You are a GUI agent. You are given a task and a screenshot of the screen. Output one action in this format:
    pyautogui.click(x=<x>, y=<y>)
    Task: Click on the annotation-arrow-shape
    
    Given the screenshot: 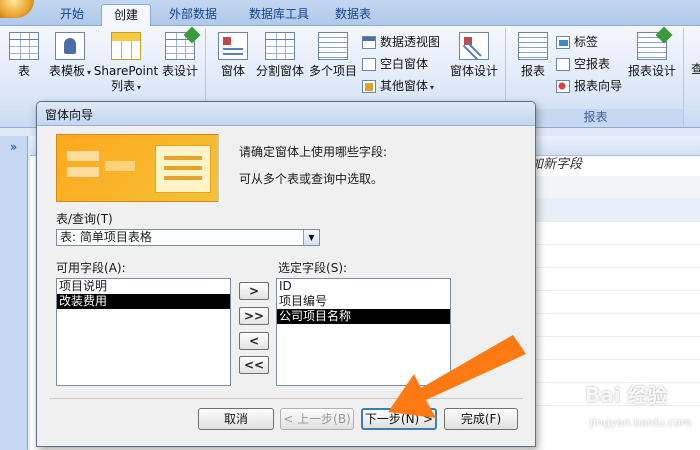 What is the action you would take?
    pyautogui.click(x=457, y=376)
    